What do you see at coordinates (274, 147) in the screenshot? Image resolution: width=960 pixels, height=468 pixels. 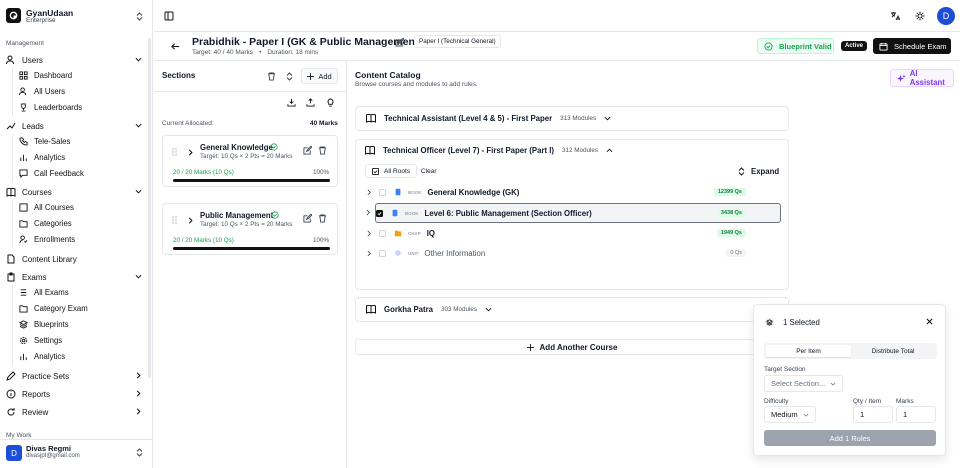 I see `check-circle-icon` at bounding box center [274, 147].